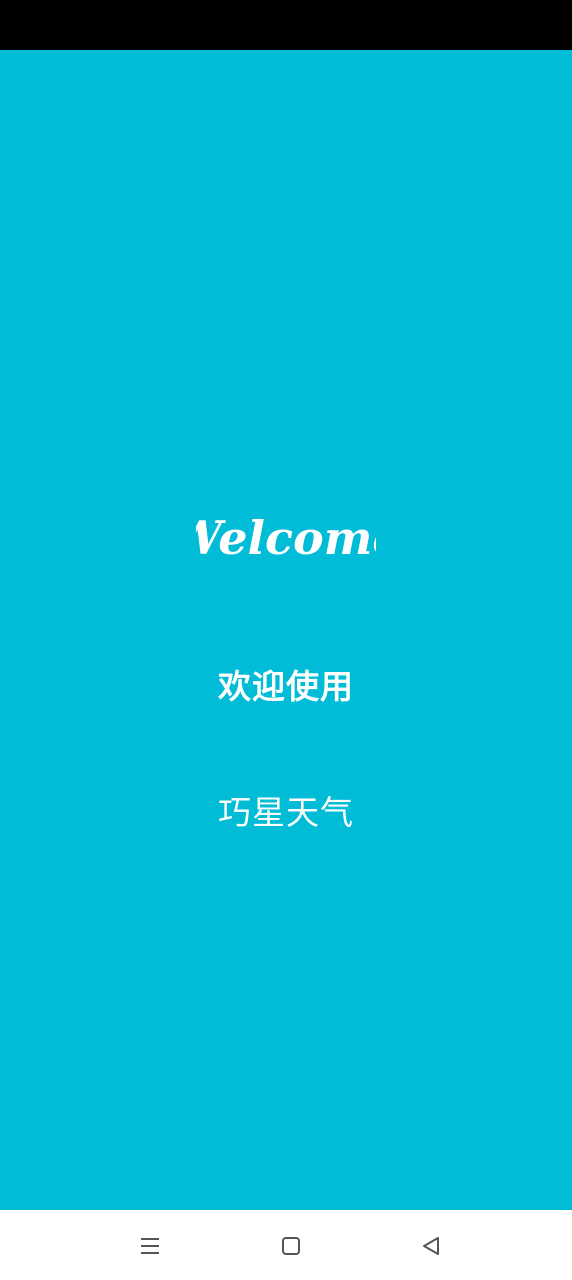 This screenshot has width=572, height=1280. I want to click on status-bar, so click(286, 25).